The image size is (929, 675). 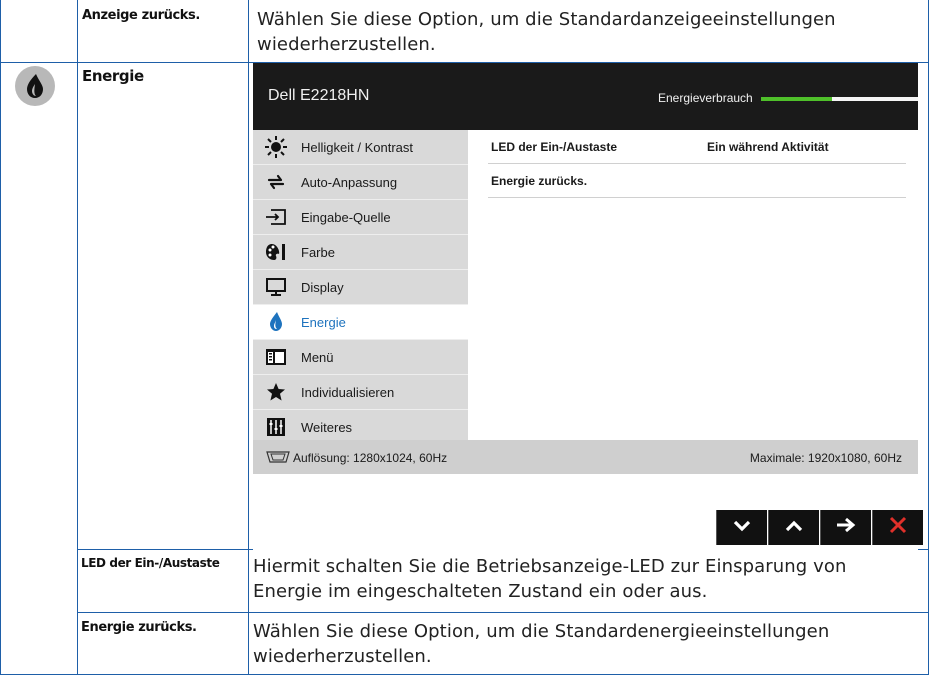 I want to click on menu-item-color: Farbe, so click(x=360, y=252).